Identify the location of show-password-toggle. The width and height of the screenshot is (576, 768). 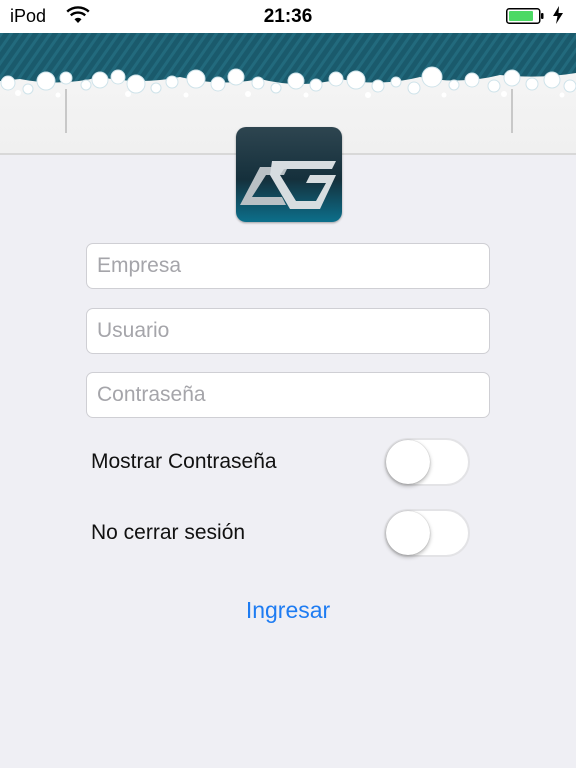
(427, 462).